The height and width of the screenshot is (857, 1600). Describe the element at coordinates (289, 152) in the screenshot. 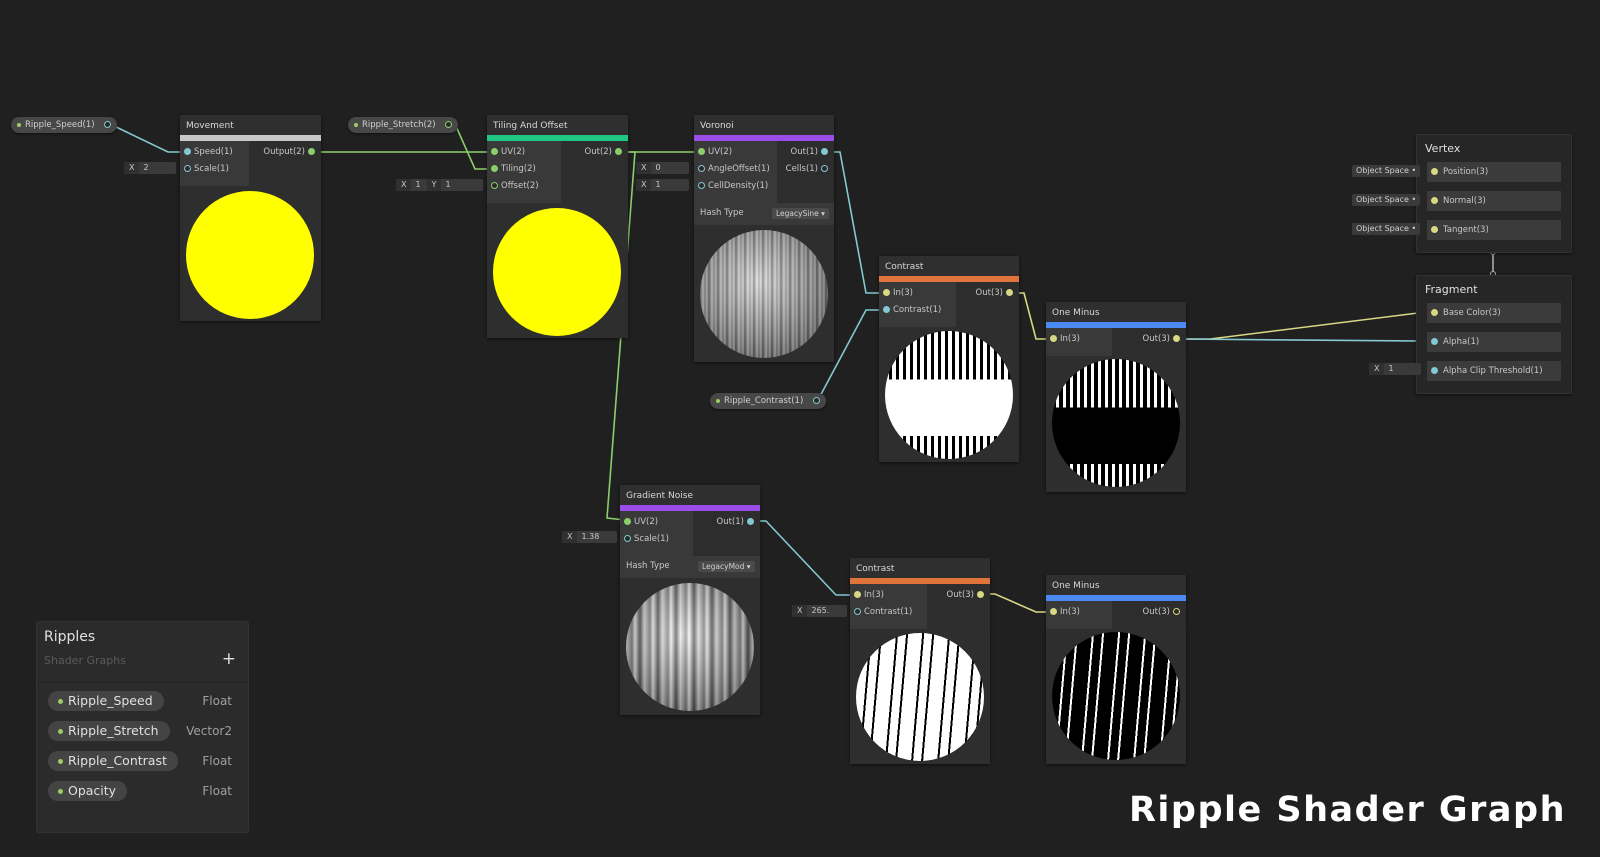

I see `output-port-output: Output(2)` at that location.